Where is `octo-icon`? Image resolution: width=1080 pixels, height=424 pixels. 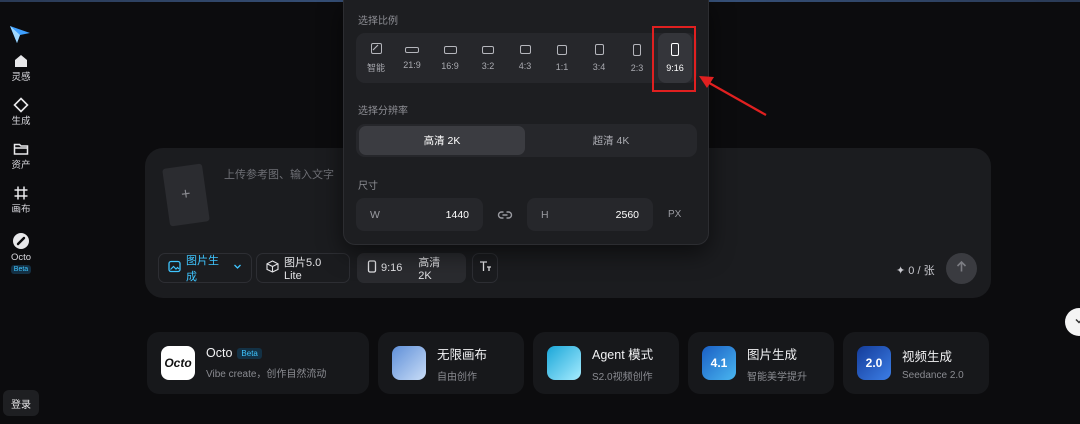 octo-icon is located at coordinates (21, 241).